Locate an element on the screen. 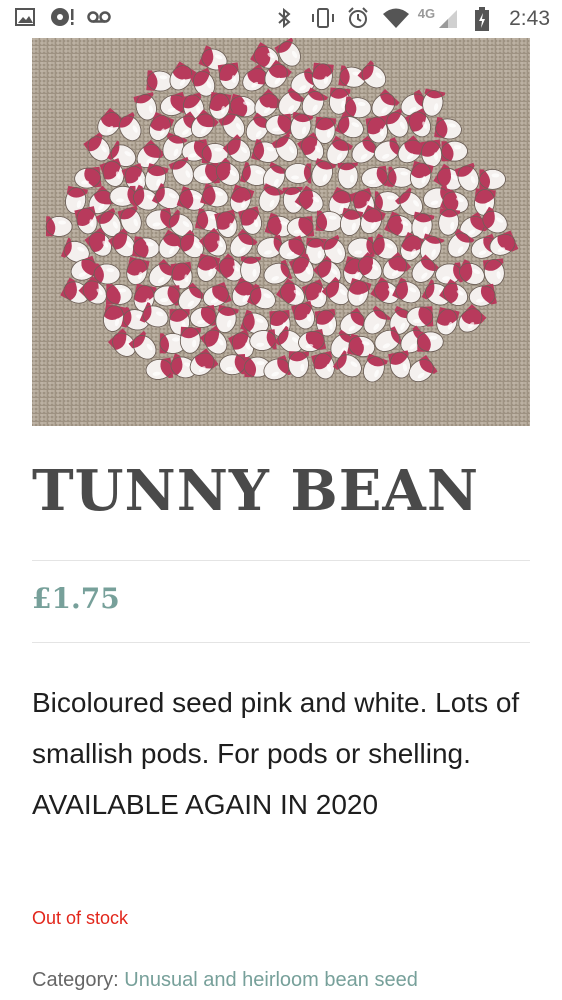  wifi-icon is located at coordinates (395, 19).